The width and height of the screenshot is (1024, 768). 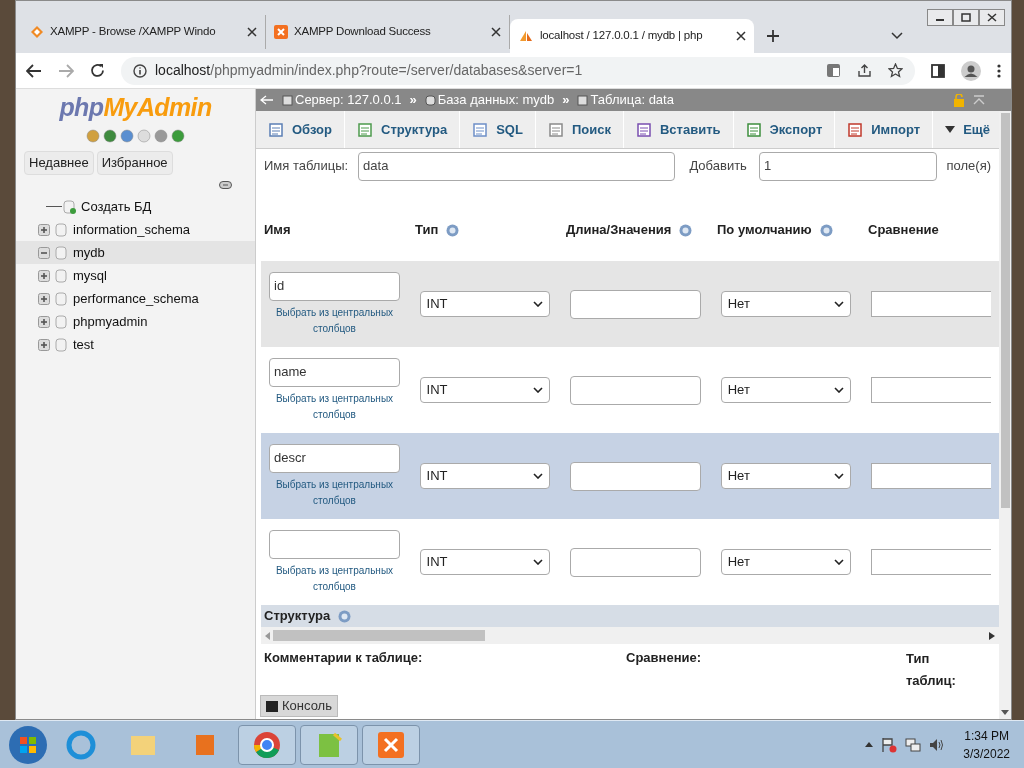 I want to click on structure-heading: Структура, so click(x=297, y=616).